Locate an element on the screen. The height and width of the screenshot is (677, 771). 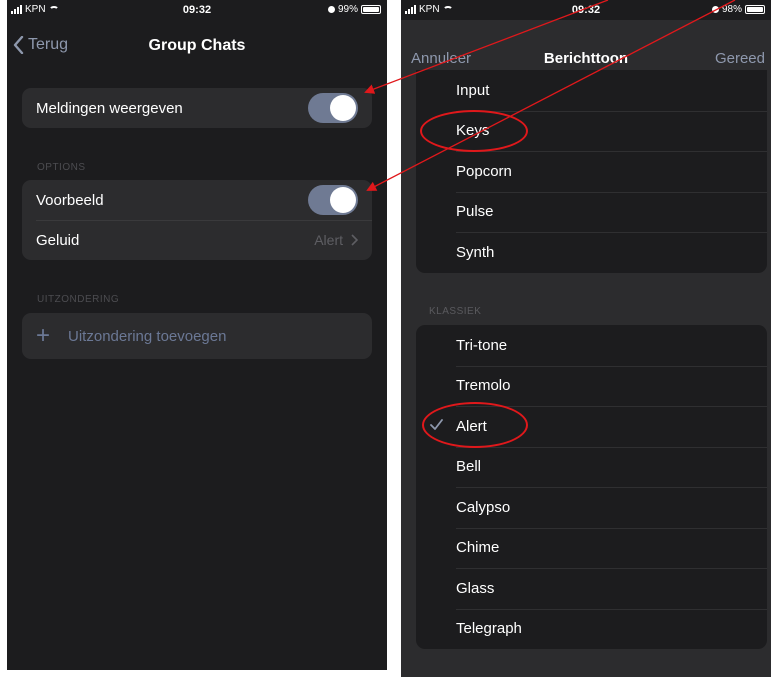
exceptions-group: + Uitzondering toevoegen is located at coordinates (197, 336).